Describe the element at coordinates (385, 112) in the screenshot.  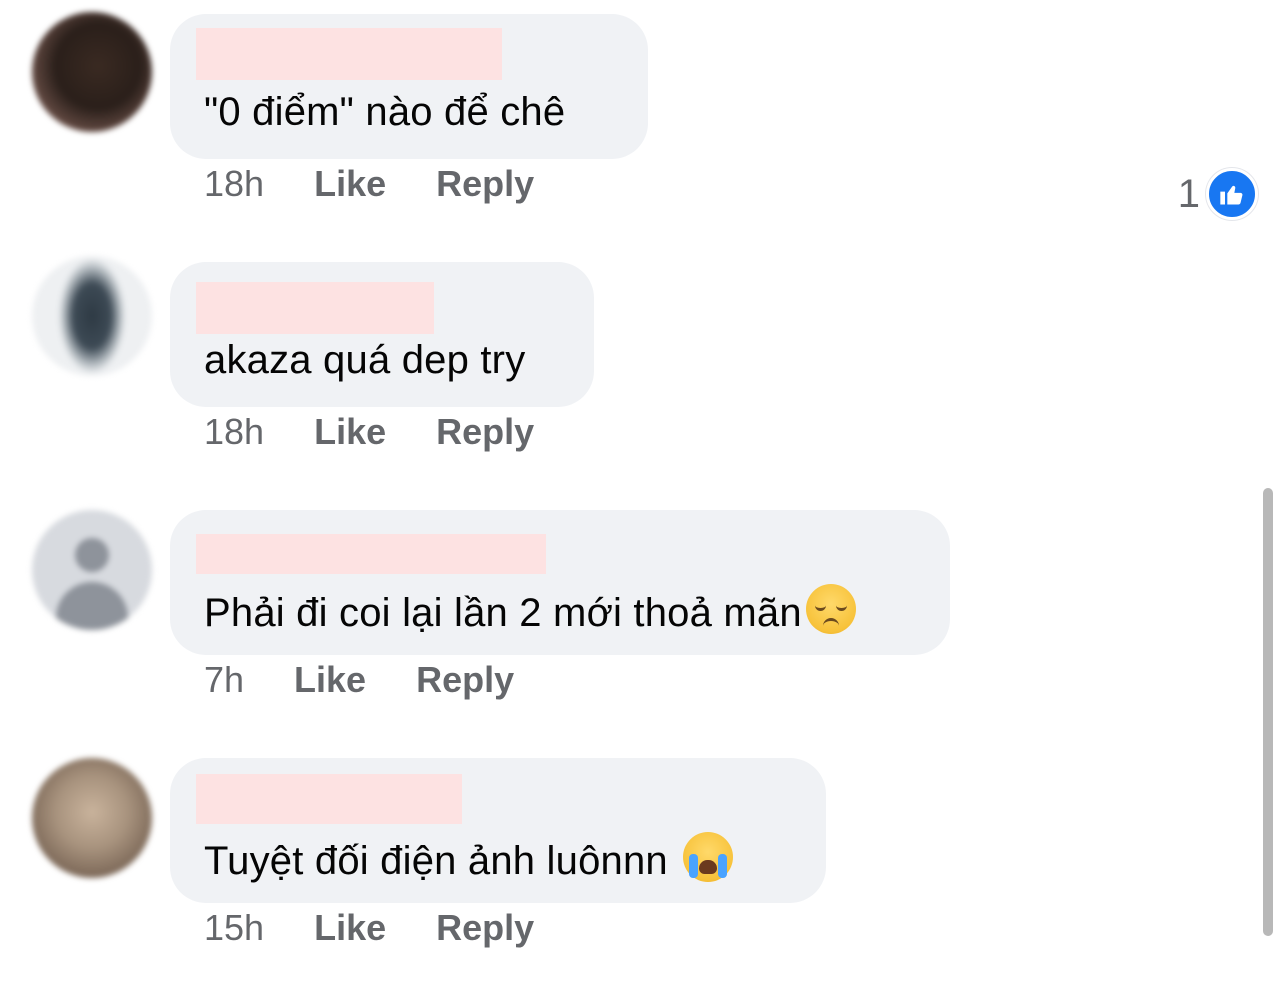
I see `comment-text: "0 điểm" nào để chê` at that location.